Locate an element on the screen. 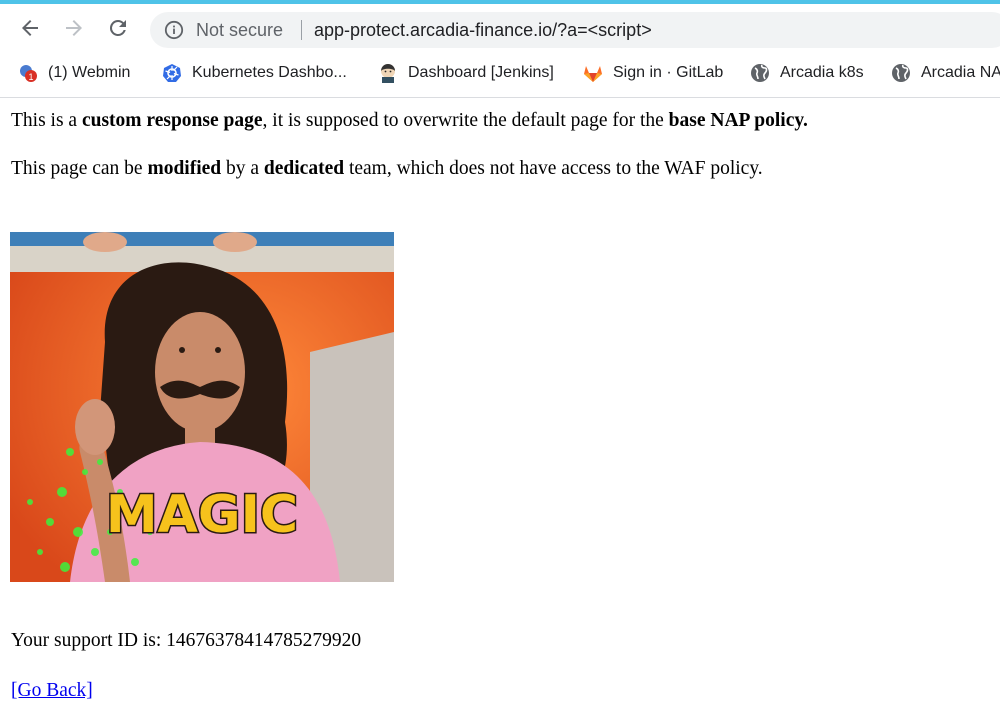 The width and height of the screenshot is (1000, 715). support-id-line: Your support ID is: 14676378414785279920 is located at coordinates (186, 640).